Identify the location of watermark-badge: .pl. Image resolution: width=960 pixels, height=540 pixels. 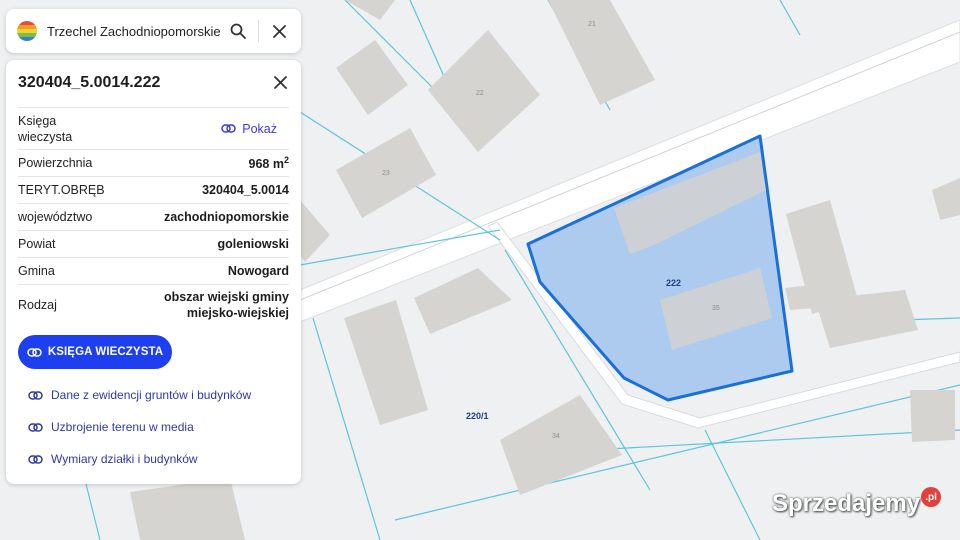
(931, 497).